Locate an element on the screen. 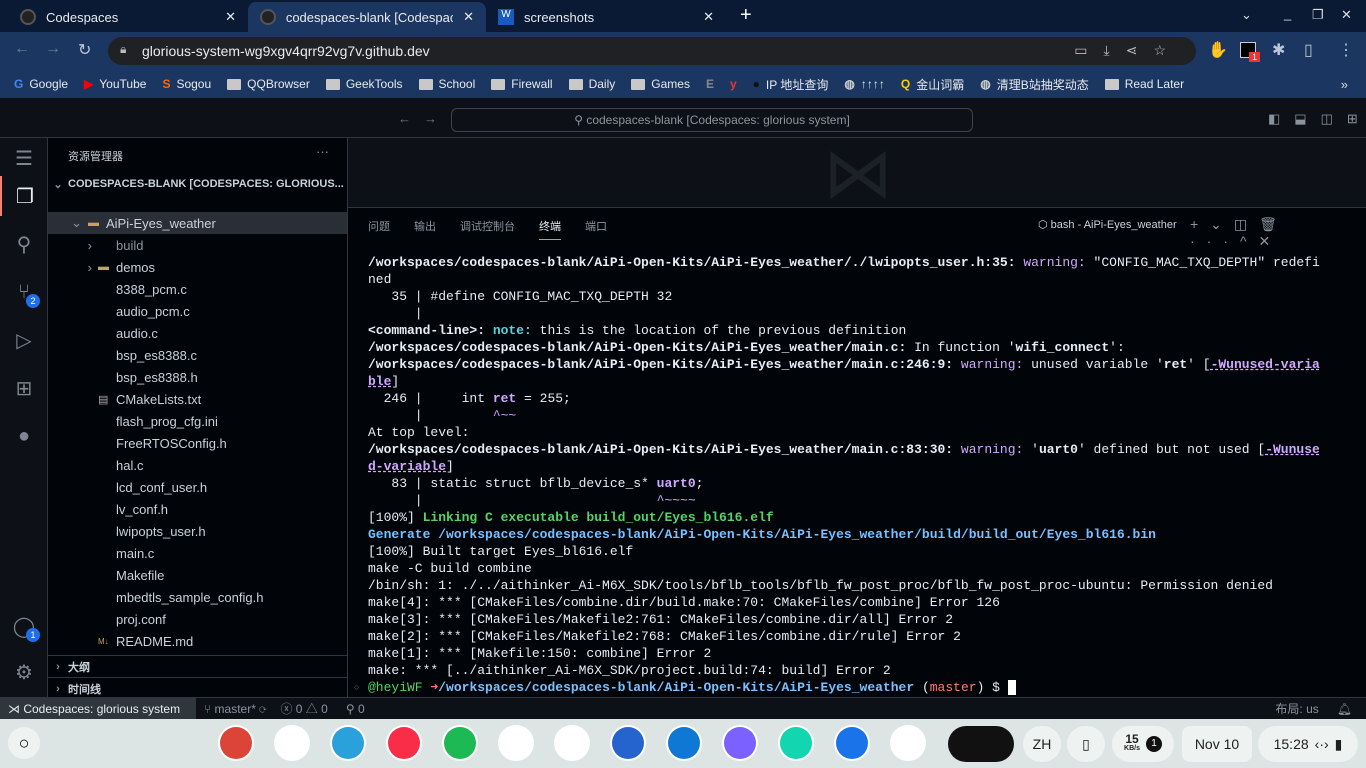 This screenshot has height=768, width=1366. bookmark-item: S Sogou is located at coordinates (186, 84).